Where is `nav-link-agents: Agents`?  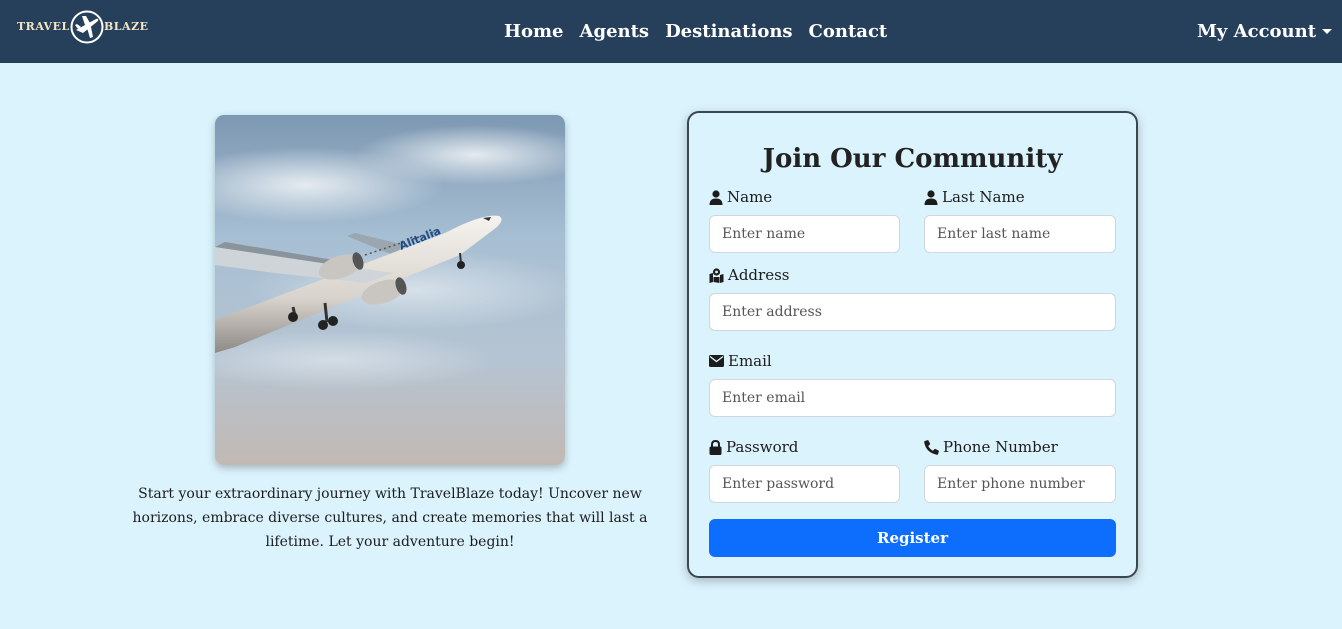
nav-link-agents: Agents is located at coordinates (615, 32).